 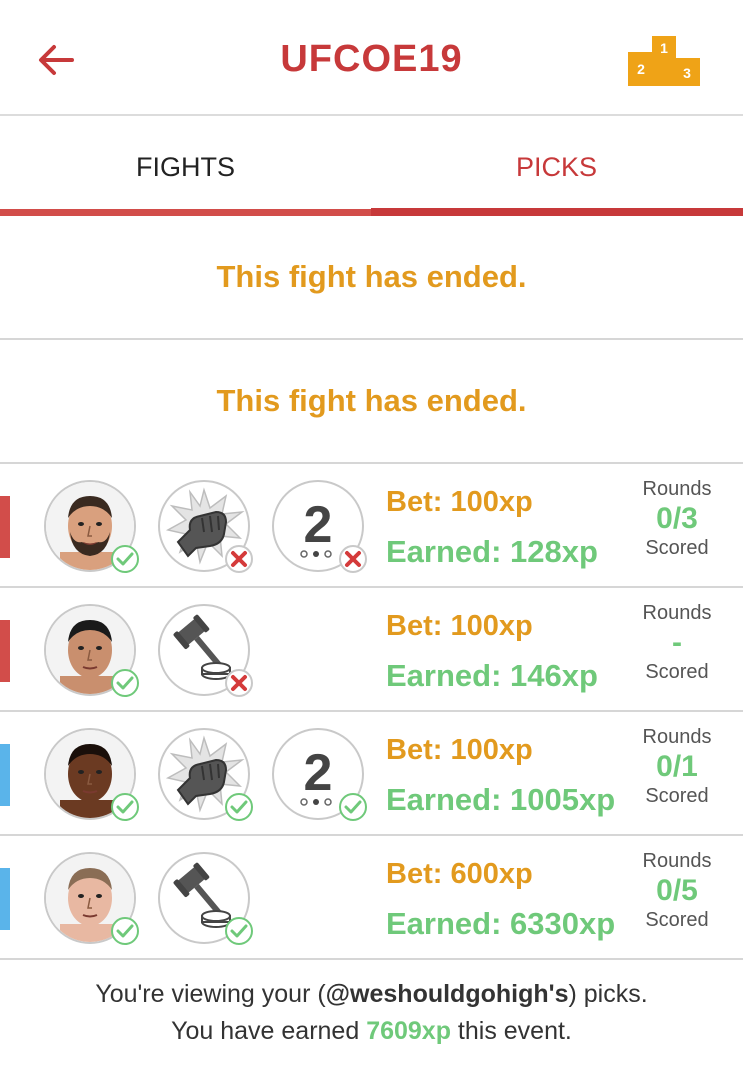 I want to click on rounds-value: -, so click(x=677, y=642).